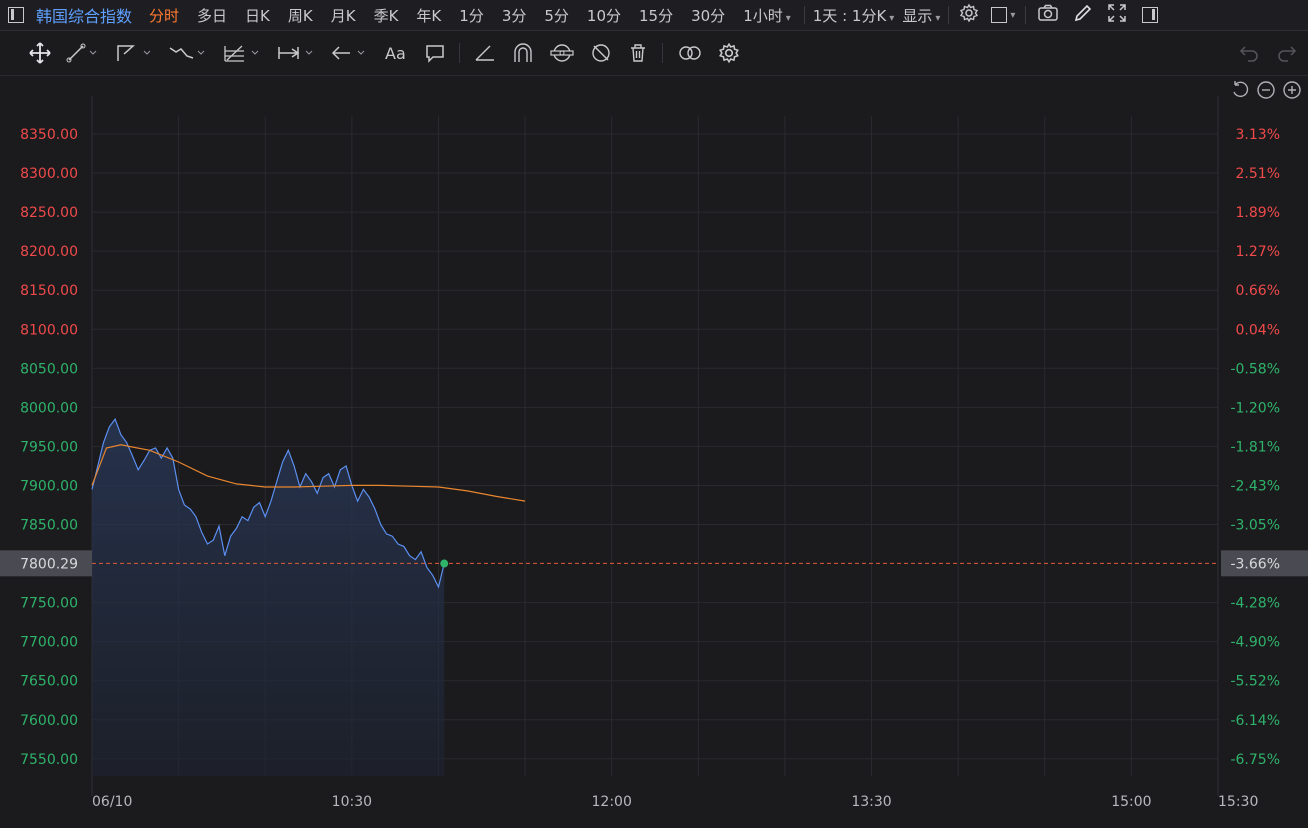  Describe the element at coordinates (1258, 330) in the screenshot. I see `pct-tick-label: 0.04%` at that location.